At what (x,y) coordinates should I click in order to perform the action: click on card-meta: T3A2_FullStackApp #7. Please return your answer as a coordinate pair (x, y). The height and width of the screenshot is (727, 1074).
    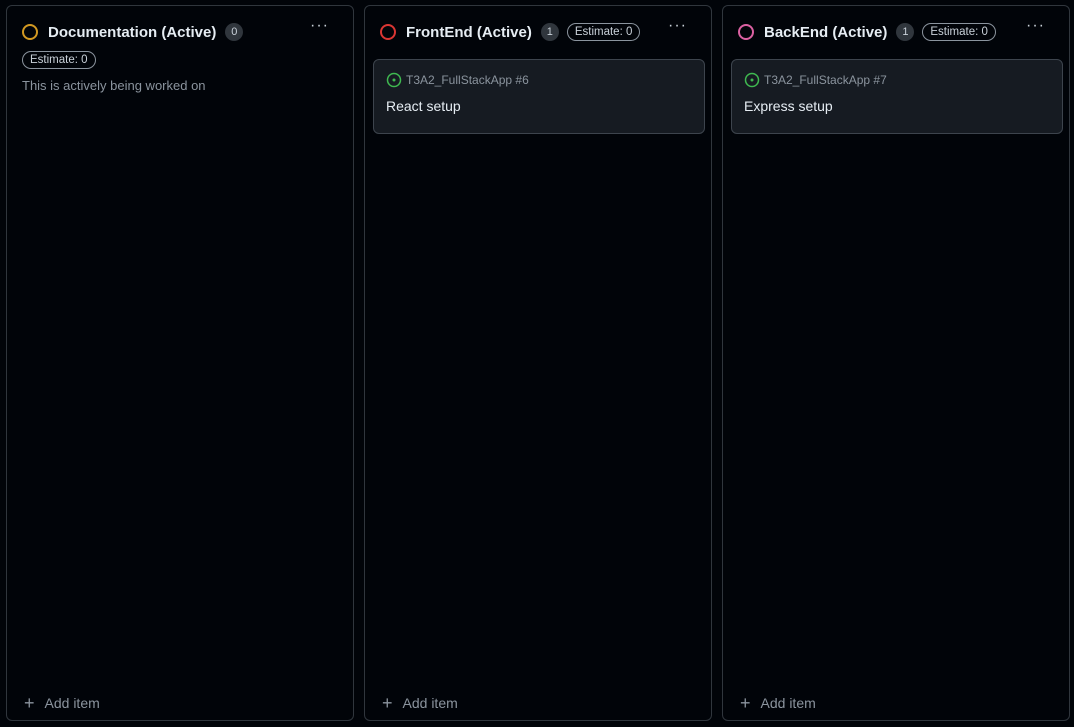
    Looking at the image, I should click on (815, 80).